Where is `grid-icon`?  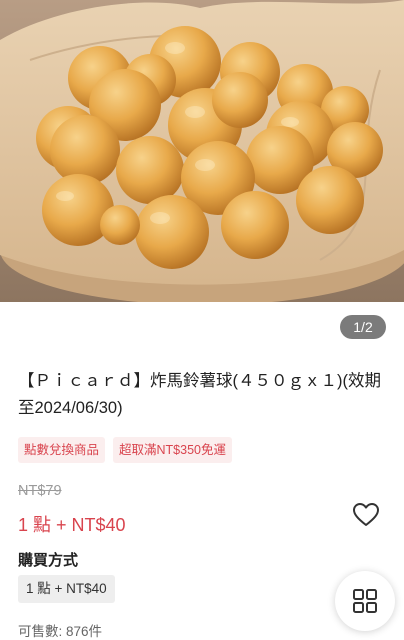
grid-icon is located at coordinates (365, 601).